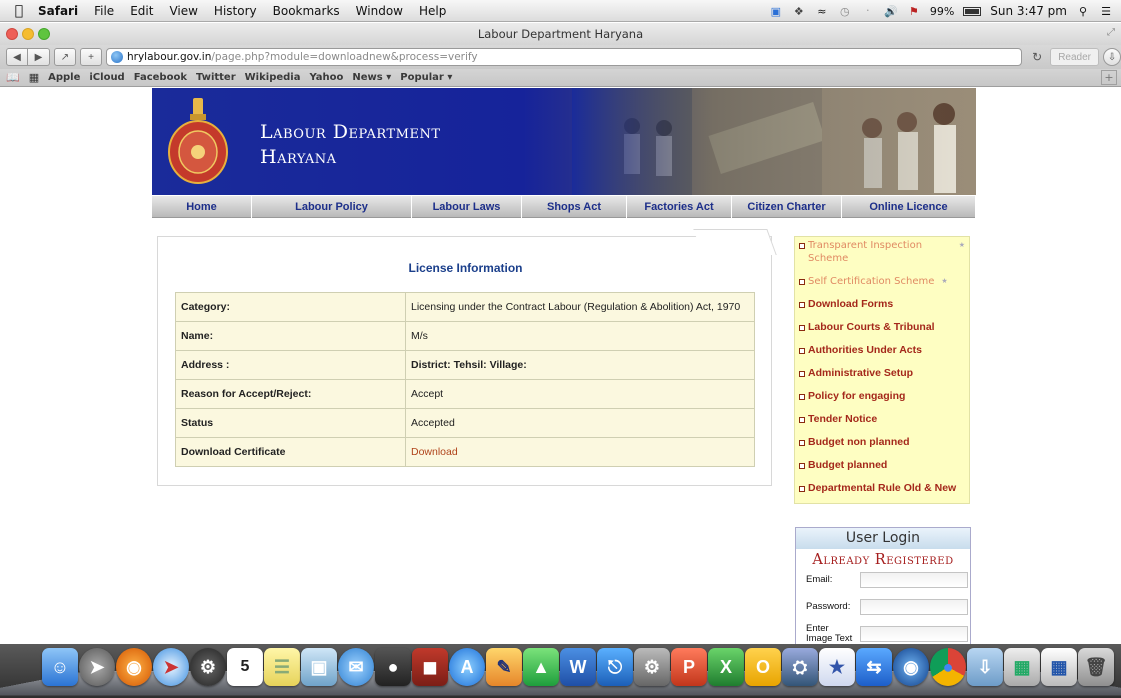 This screenshot has width=1121, height=698. What do you see at coordinates (580, 423) in the screenshot?
I see `status-value: Accepted` at bounding box center [580, 423].